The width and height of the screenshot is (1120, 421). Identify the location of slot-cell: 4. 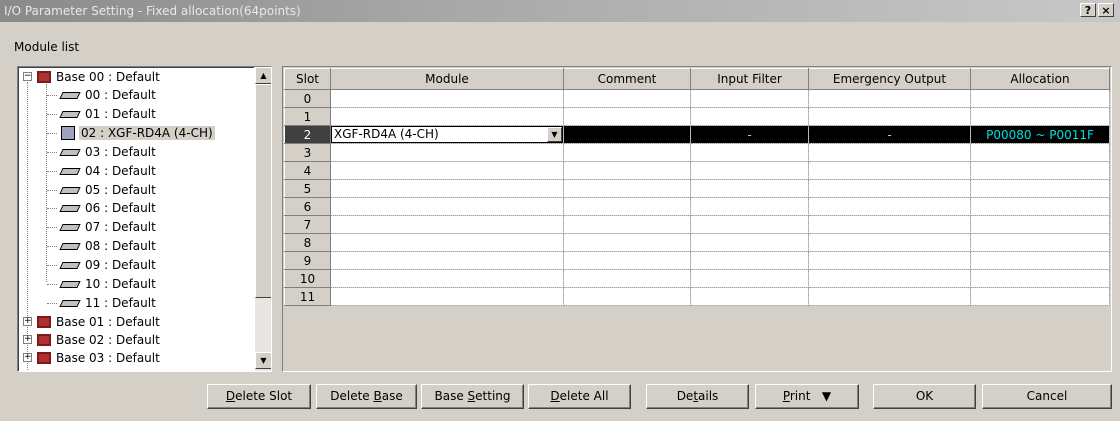
(307, 170).